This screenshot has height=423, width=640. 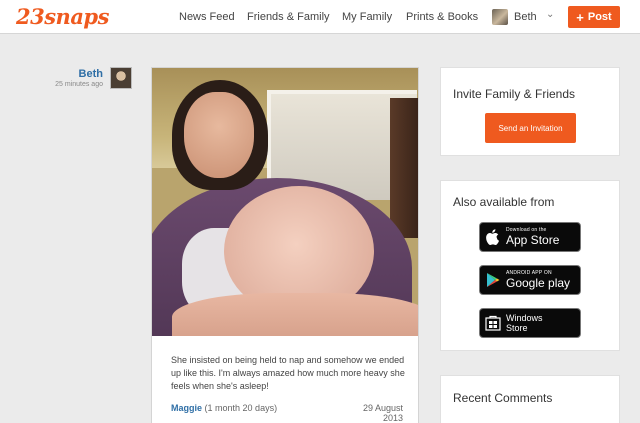 I want to click on nav-prints-books: Prints & Books, so click(x=442, y=17).